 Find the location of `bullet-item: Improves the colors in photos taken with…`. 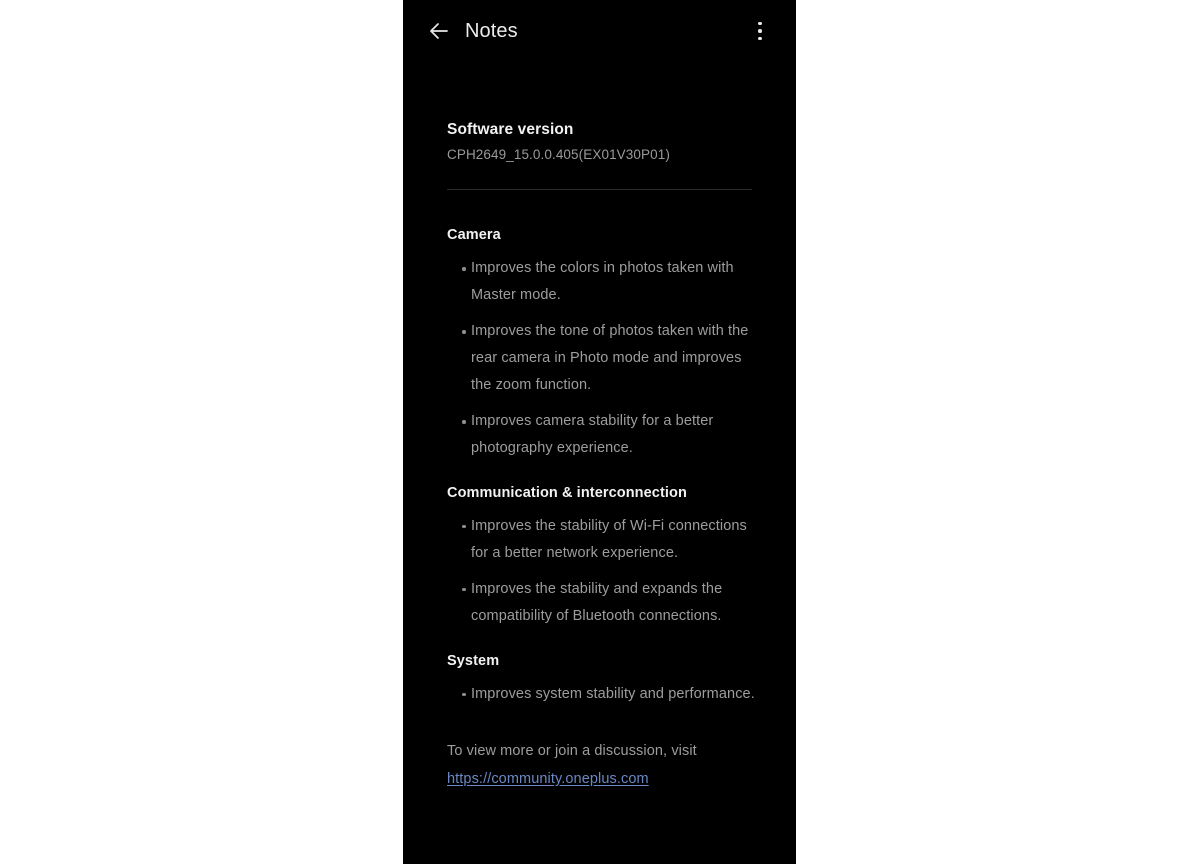

bullet-item: Improves the colors in photos taken with… is located at coordinates (601, 282).